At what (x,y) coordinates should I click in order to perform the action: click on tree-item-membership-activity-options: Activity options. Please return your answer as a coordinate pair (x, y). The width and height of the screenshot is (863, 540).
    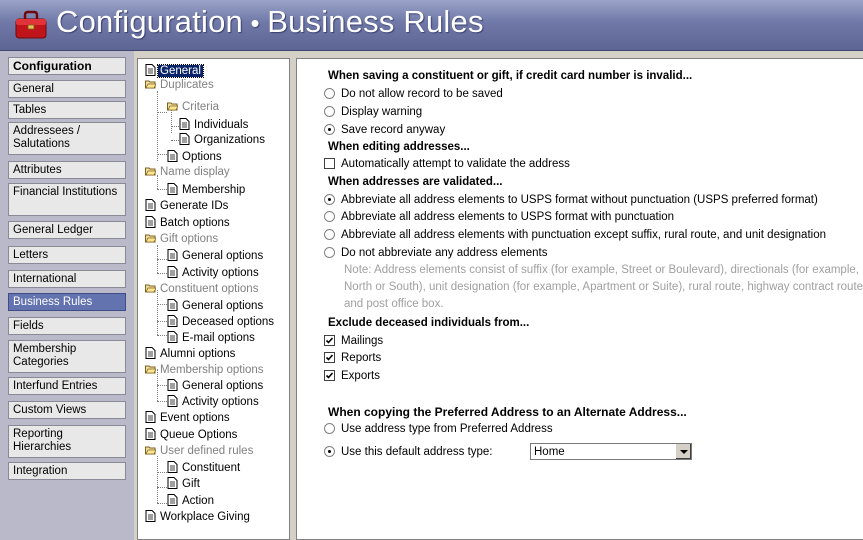
    Looking at the image, I should click on (214, 402).